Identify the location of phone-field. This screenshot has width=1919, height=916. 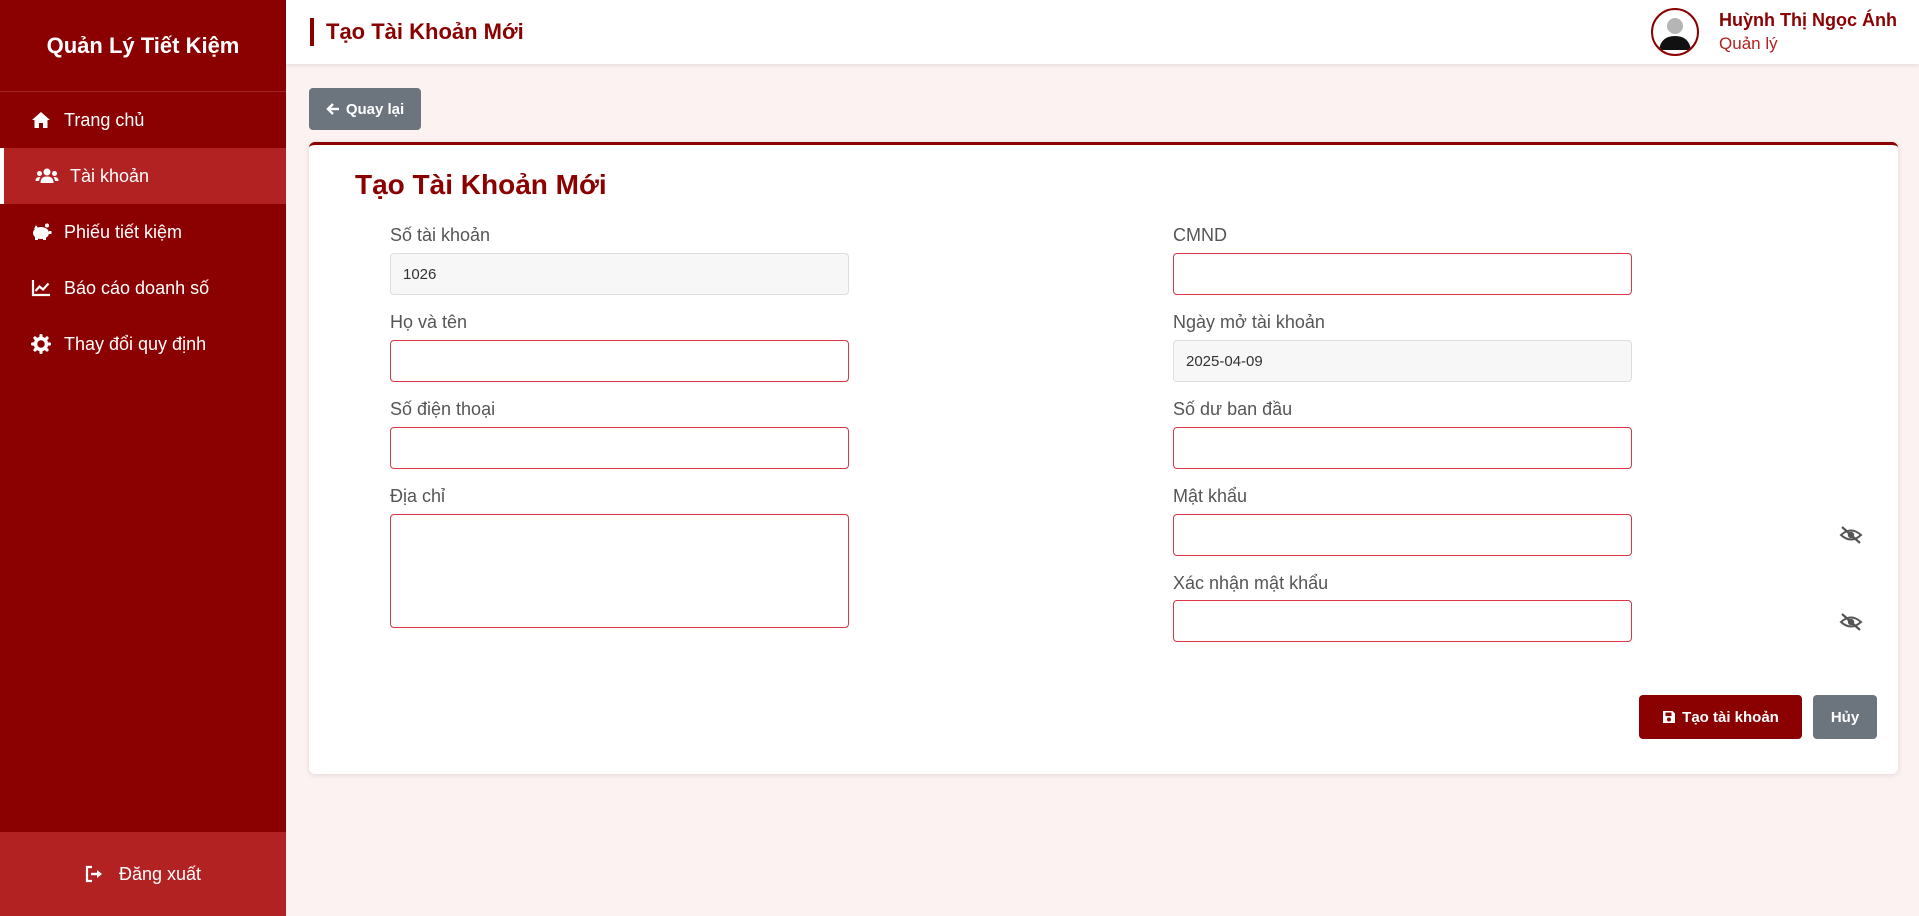
(619, 448).